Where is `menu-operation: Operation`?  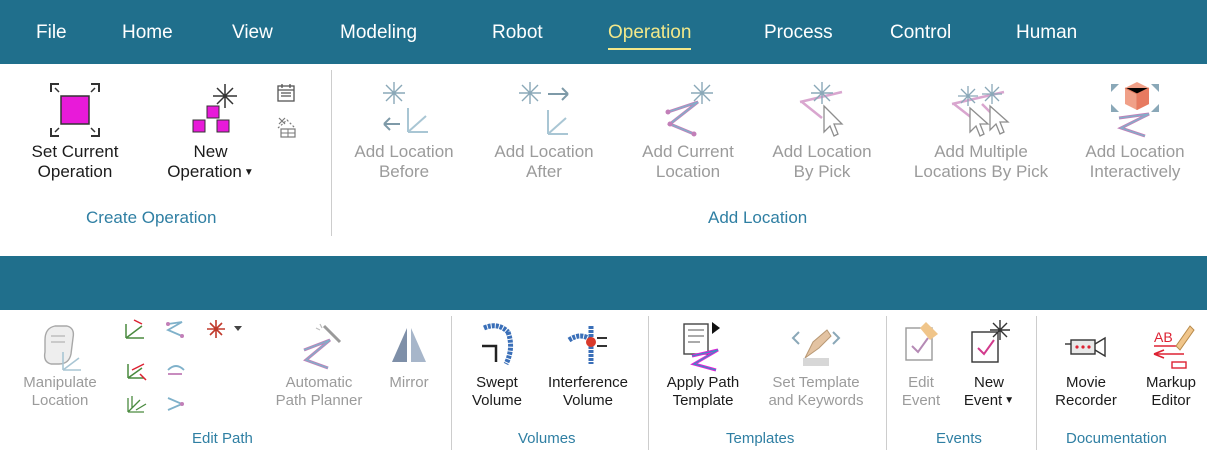 menu-operation: Operation is located at coordinates (650, 36).